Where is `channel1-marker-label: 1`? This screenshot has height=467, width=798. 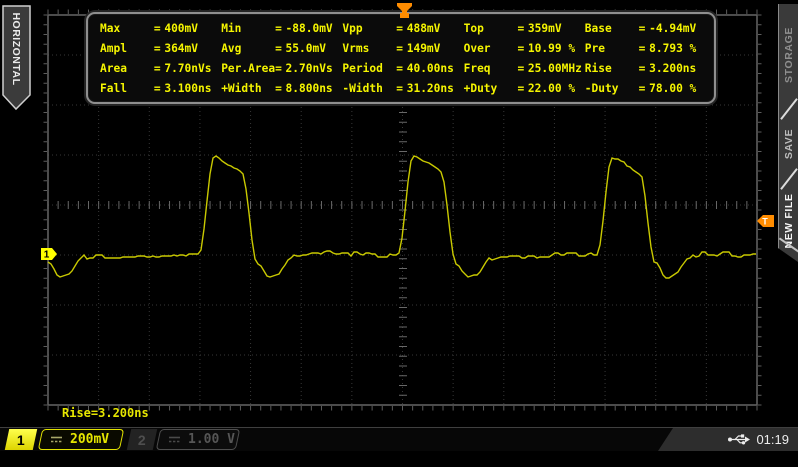 channel1-marker-label: 1 is located at coordinates (47, 255).